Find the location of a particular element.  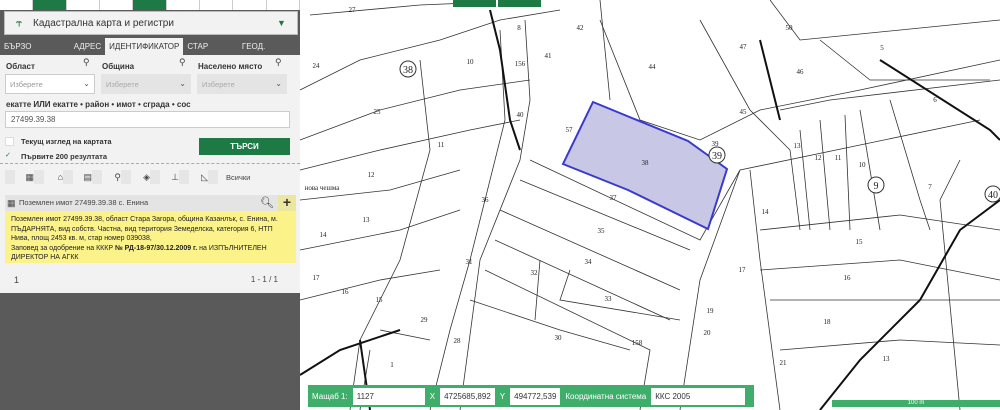

naseleno-label: Населено място is located at coordinates (230, 66).